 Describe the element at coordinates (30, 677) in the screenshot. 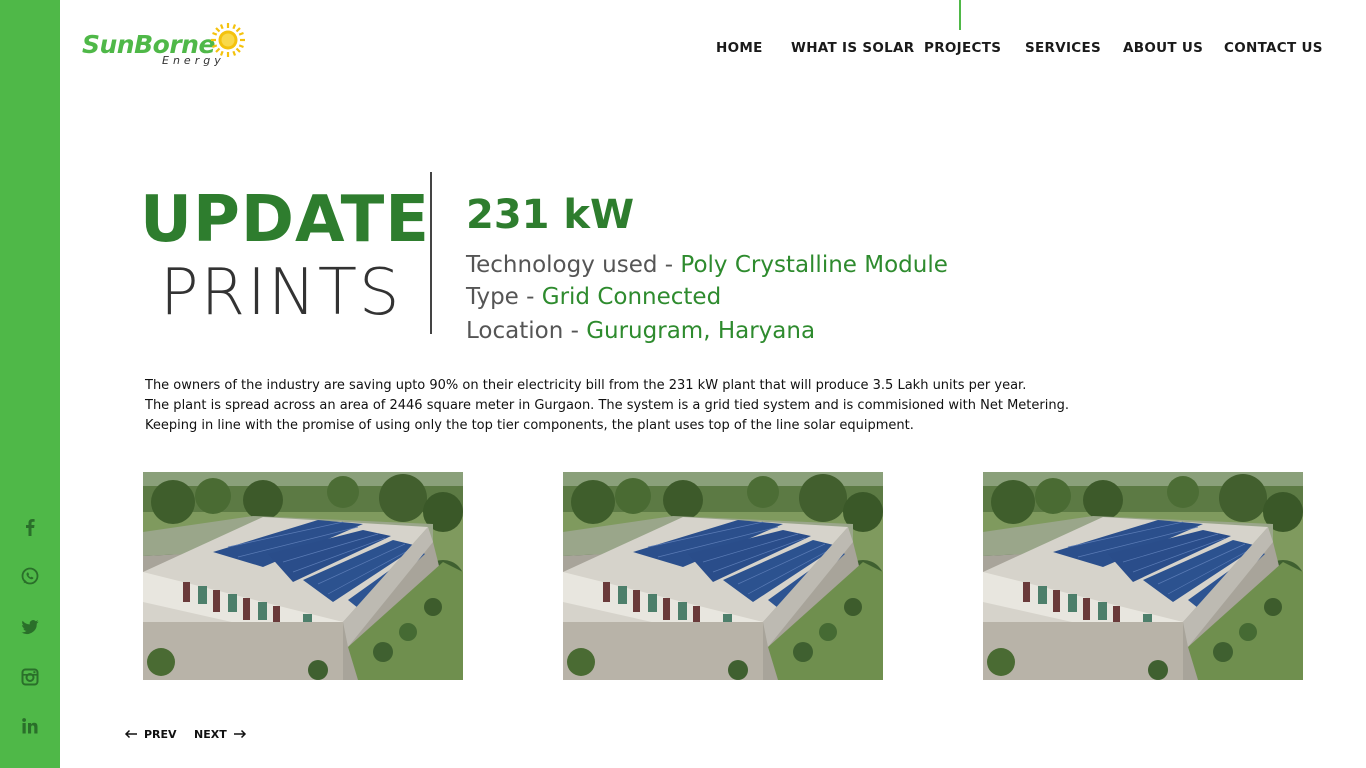

I see `instagram-icon` at that location.